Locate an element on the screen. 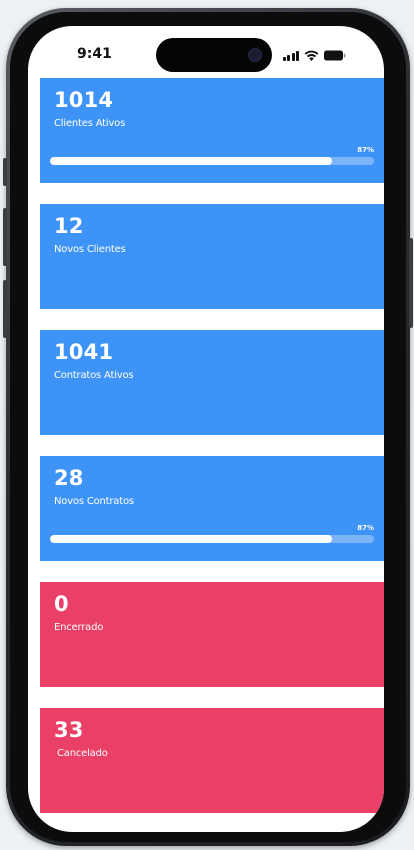  power-button is located at coordinates (411, 283).